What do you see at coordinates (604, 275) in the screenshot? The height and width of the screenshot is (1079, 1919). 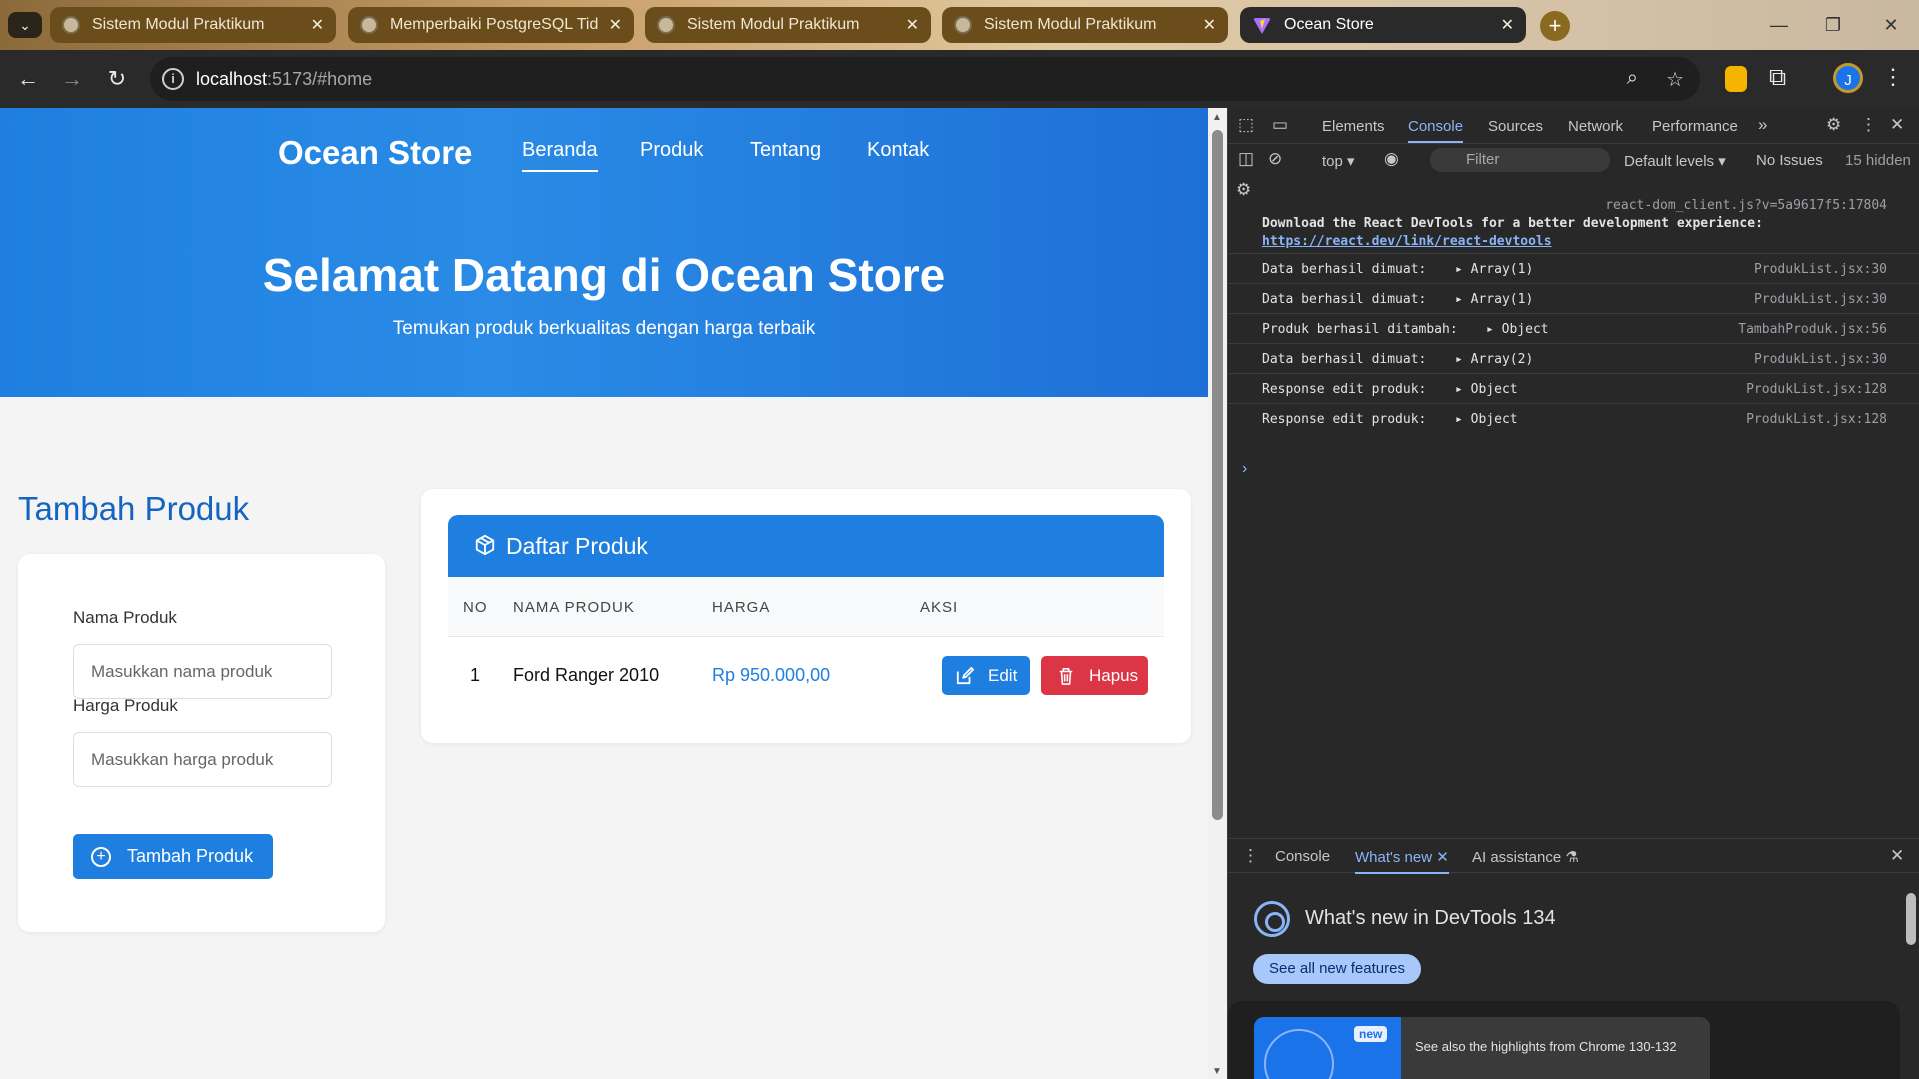 I see `hero-title: Selamat Datang di Ocean Store` at bounding box center [604, 275].